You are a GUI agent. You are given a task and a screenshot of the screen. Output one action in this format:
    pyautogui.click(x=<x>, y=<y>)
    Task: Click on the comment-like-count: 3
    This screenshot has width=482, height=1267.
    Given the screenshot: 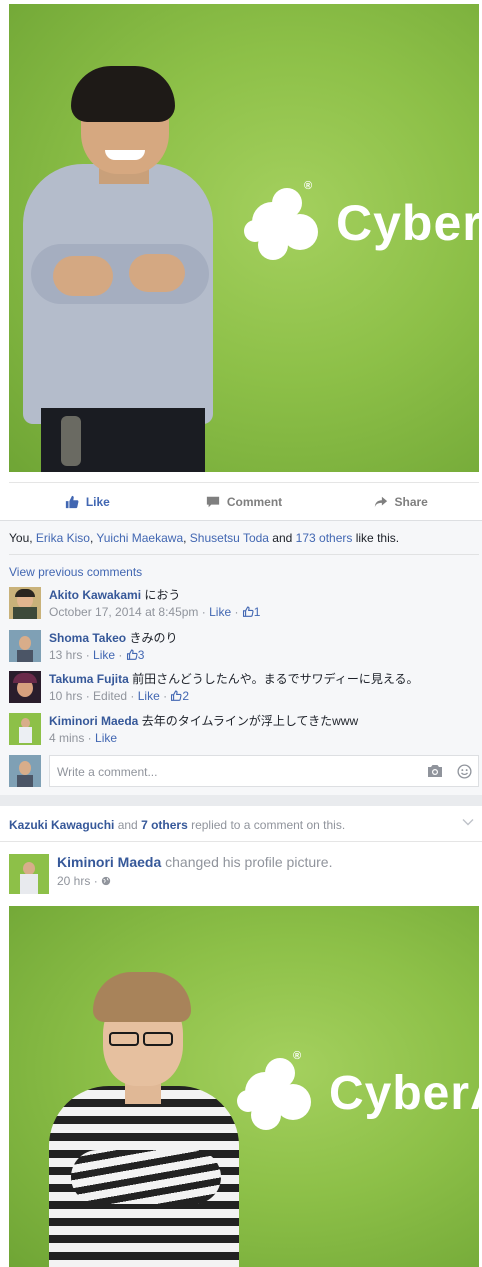 What is the action you would take?
    pyautogui.click(x=141, y=655)
    